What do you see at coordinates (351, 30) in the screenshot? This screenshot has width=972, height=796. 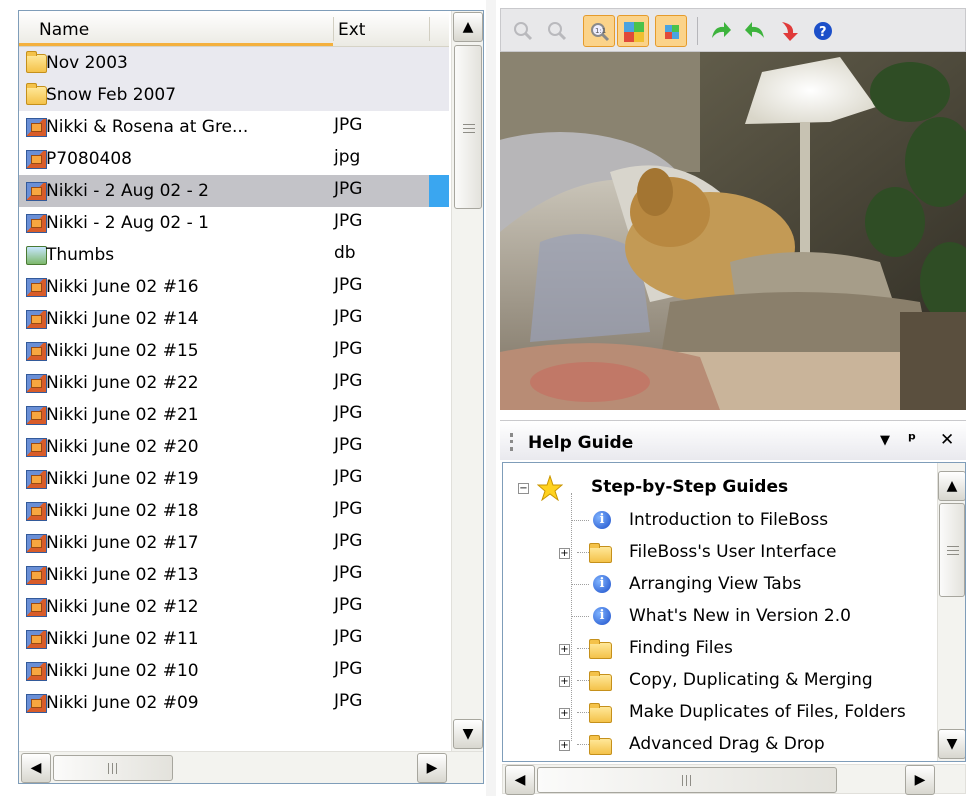 I see `column-header-ext: Ext` at bounding box center [351, 30].